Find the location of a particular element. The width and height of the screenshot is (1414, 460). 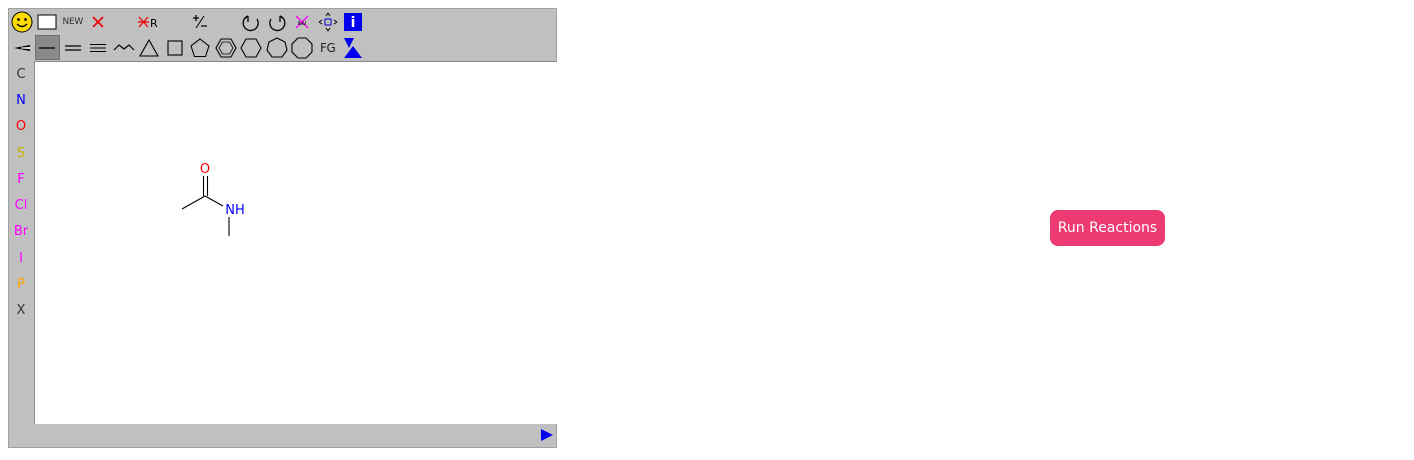

smiley-icon is located at coordinates (22, 21).